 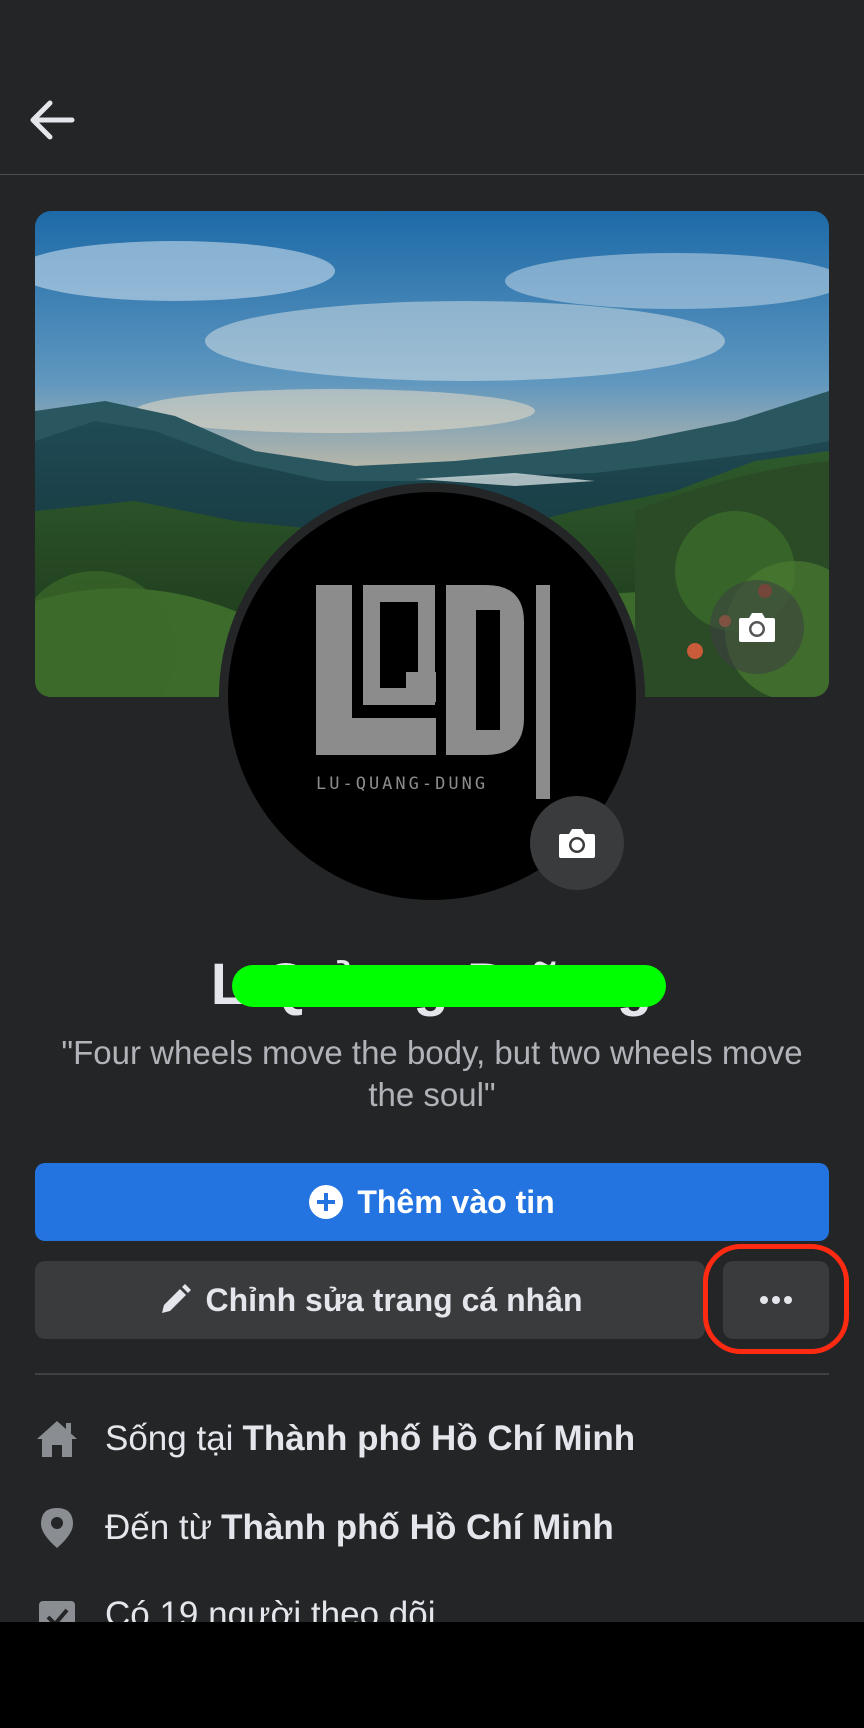 I want to click on avatar-camera-button, so click(x=577, y=843).